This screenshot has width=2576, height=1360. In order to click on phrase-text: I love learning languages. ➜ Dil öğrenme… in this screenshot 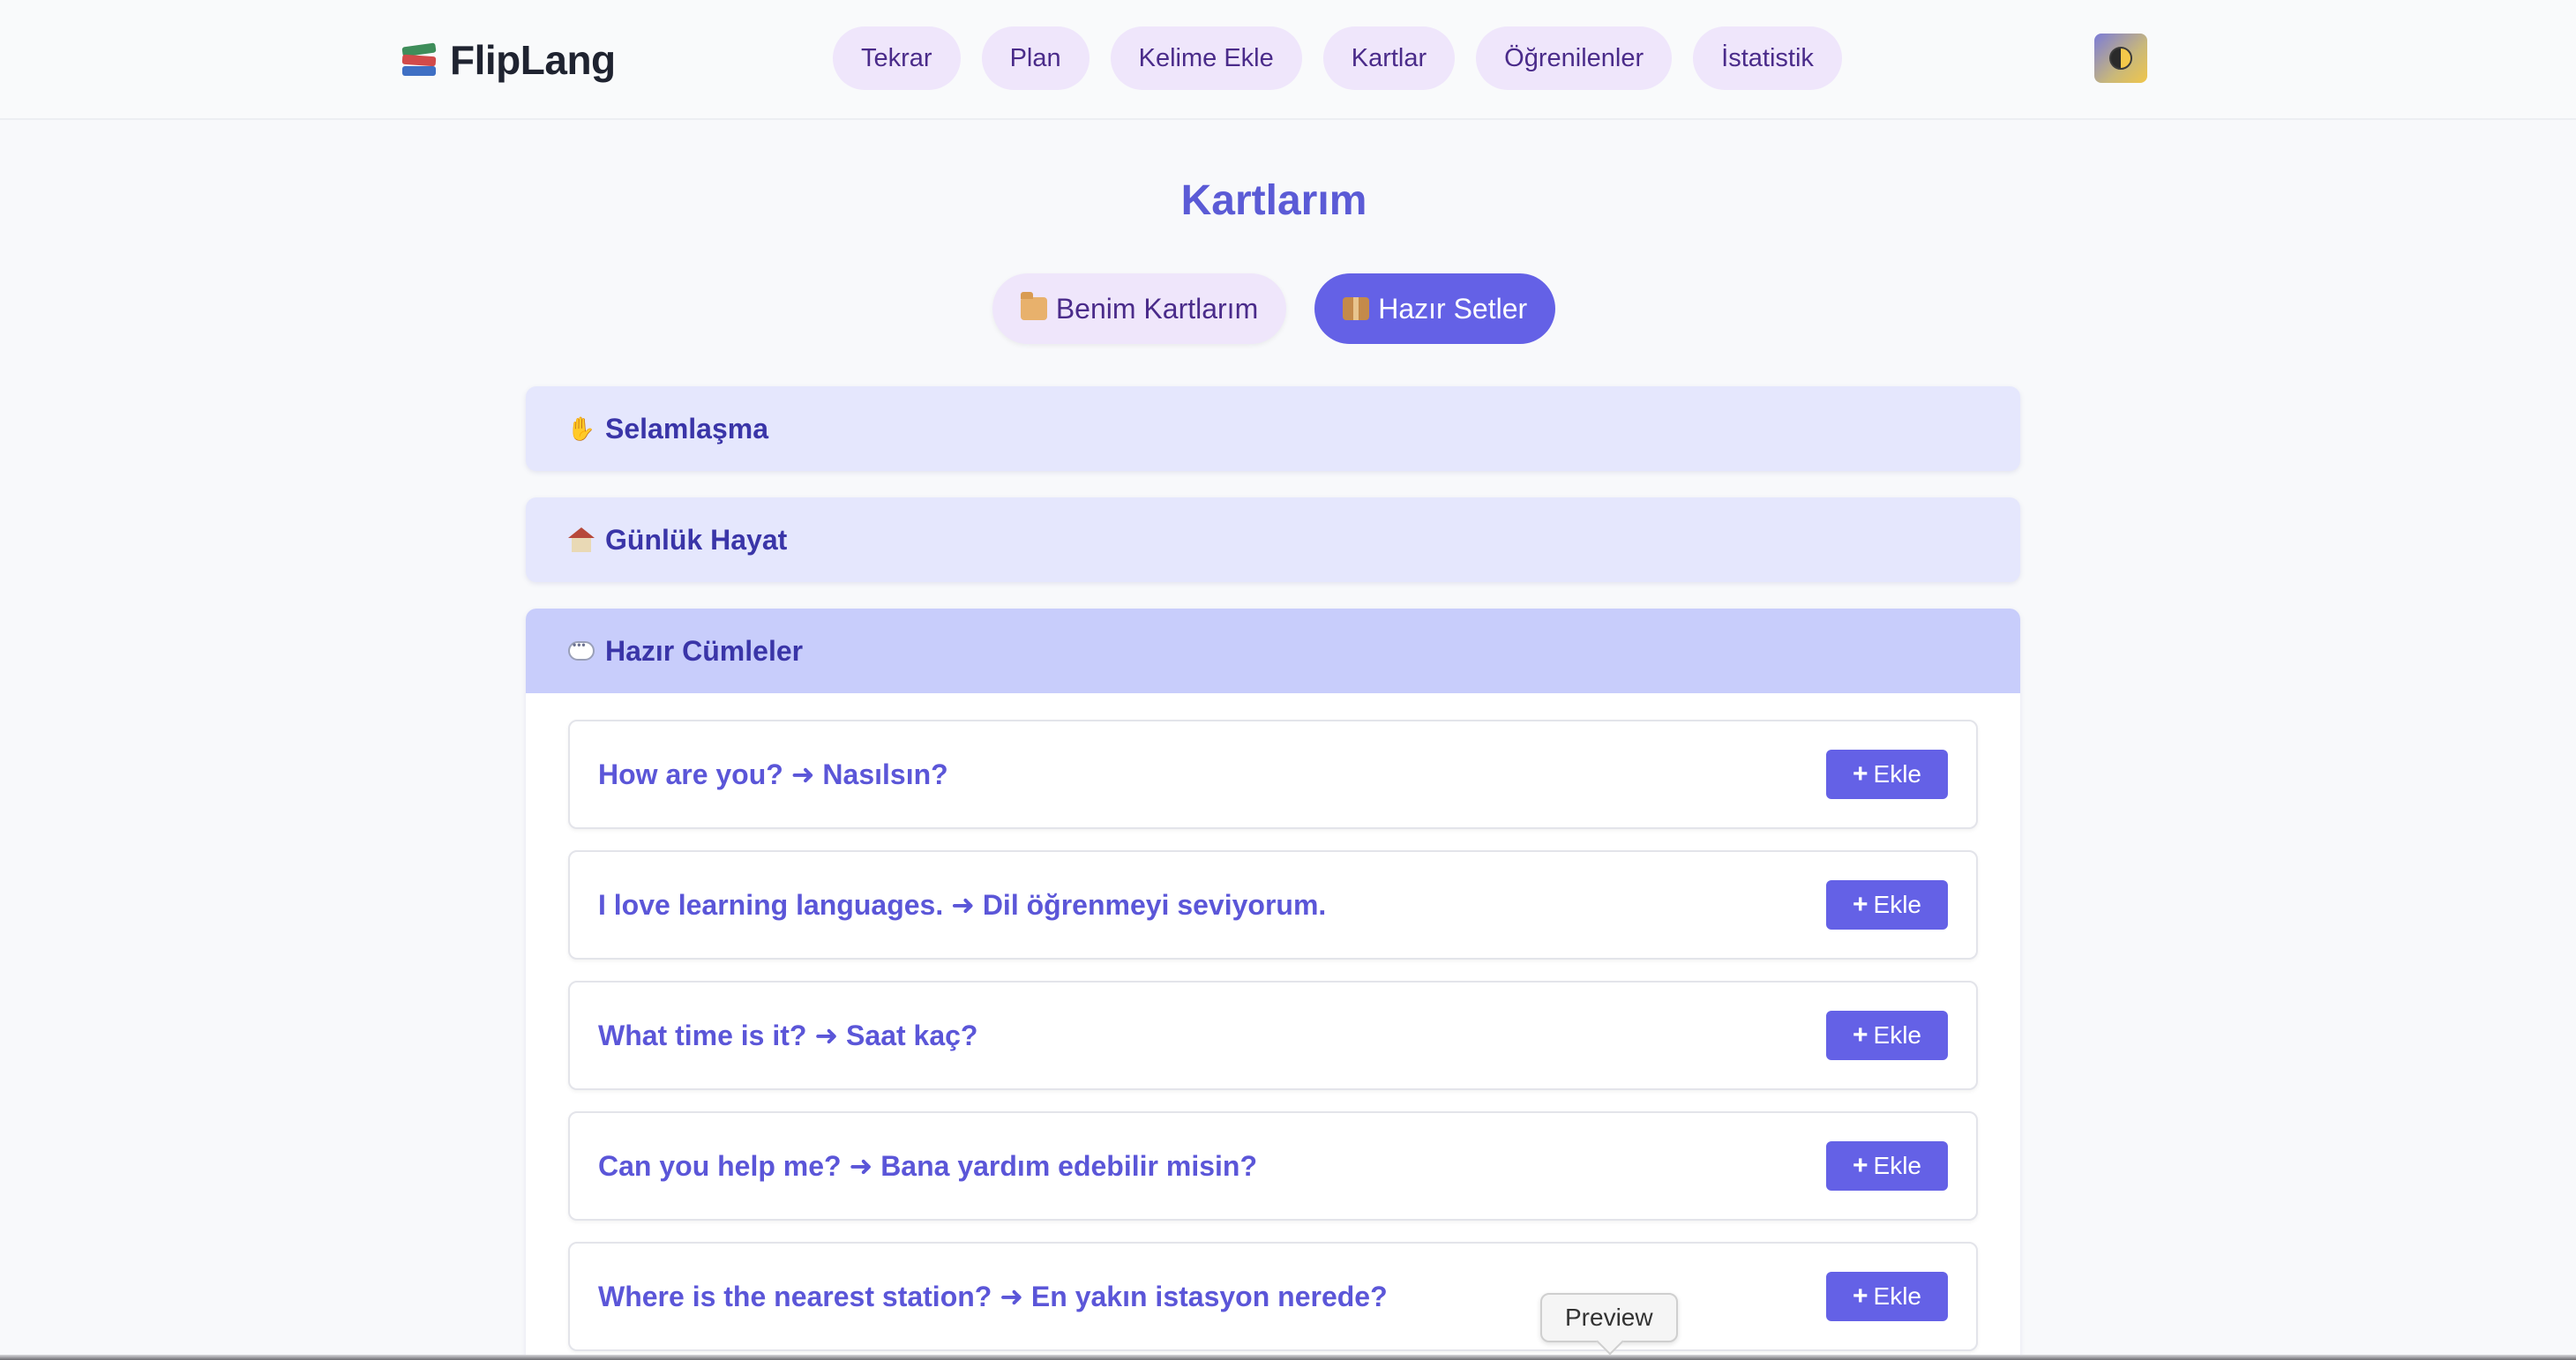, I will do `click(963, 905)`.